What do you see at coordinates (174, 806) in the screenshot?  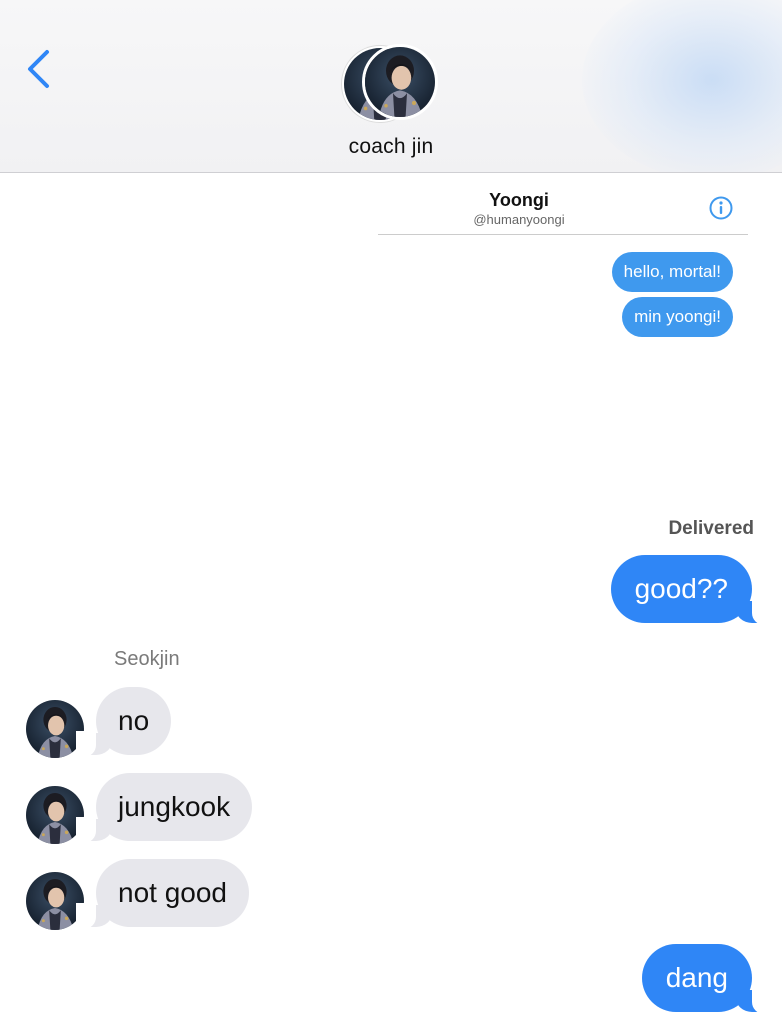 I see `message-text: jungkook` at bounding box center [174, 806].